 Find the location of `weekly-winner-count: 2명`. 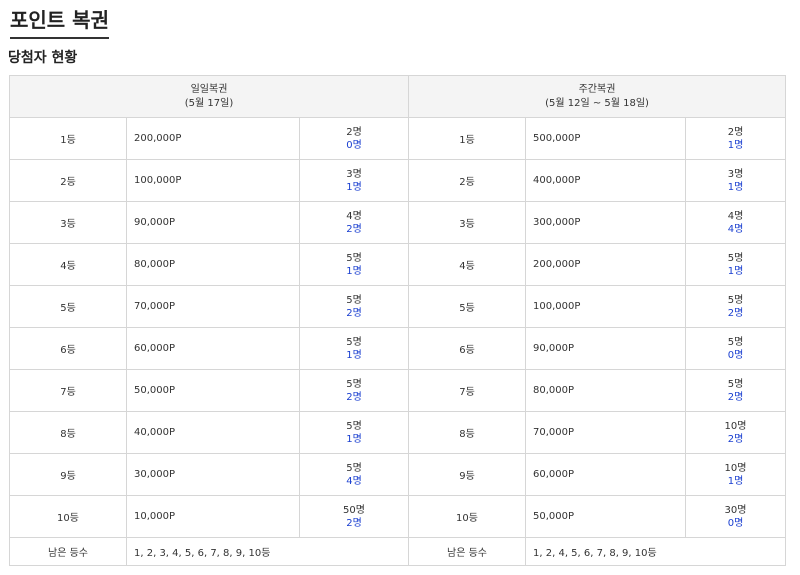

weekly-winner-count: 2명 is located at coordinates (735, 313).